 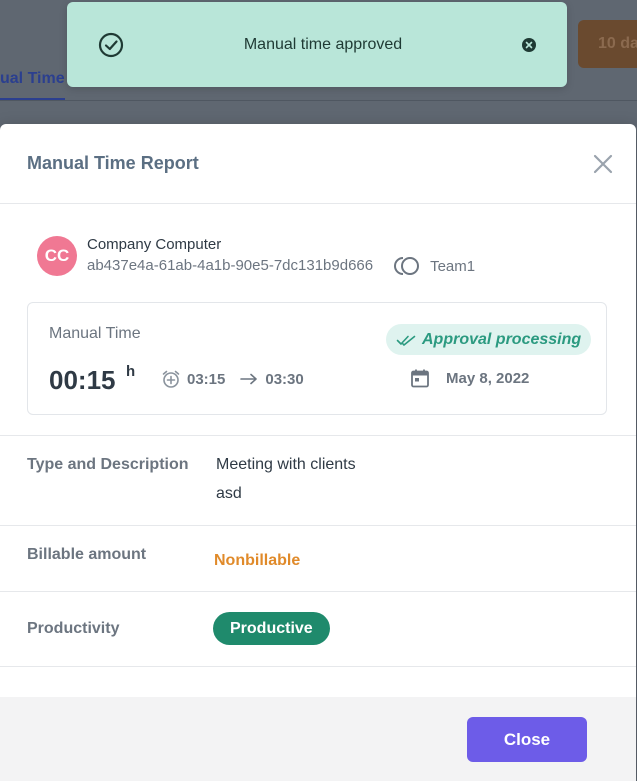 What do you see at coordinates (318, 739) in the screenshot?
I see `modal-footer: Close` at bounding box center [318, 739].